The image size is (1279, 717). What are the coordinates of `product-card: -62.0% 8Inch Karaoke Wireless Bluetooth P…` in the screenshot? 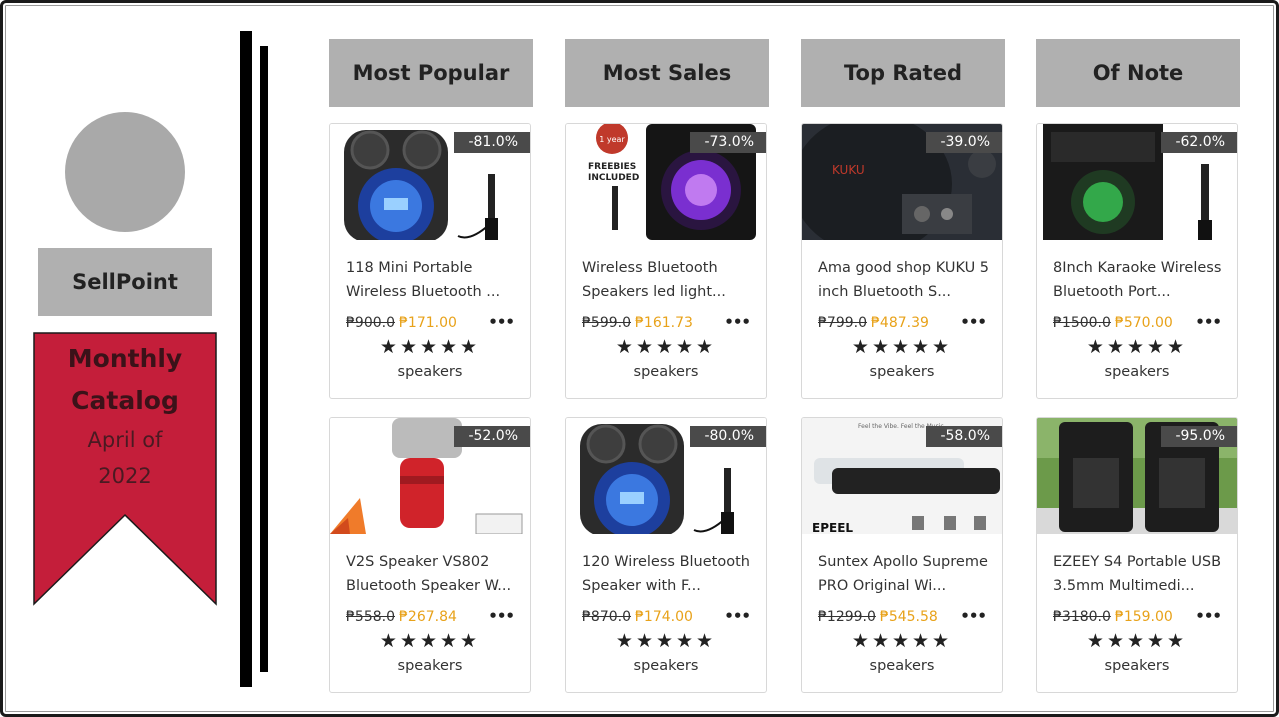 It's located at (1137, 261).